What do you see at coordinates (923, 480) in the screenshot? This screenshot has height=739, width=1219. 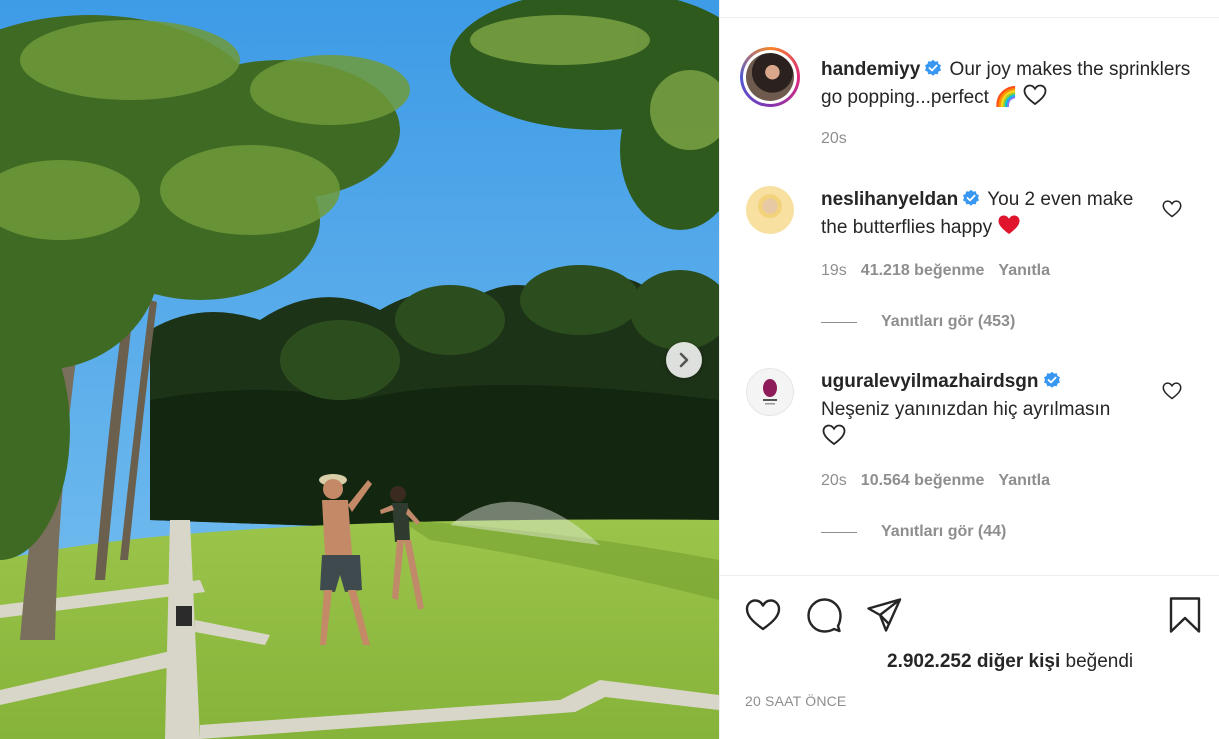 I see `comment-likes: 10.564 beğenme` at bounding box center [923, 480].